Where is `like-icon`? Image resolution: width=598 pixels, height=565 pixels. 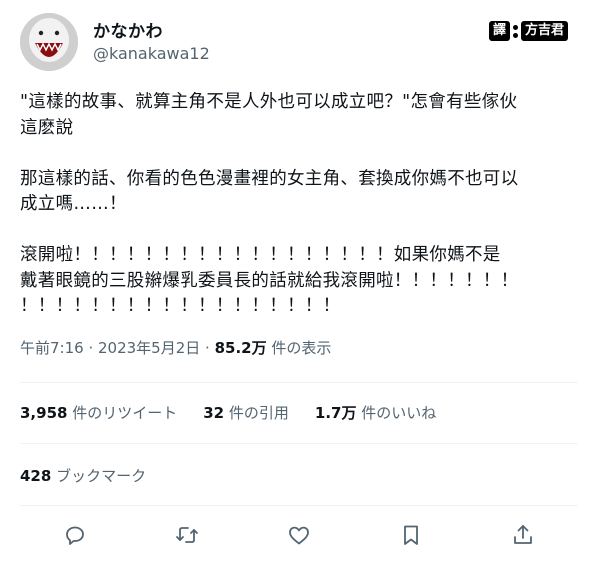 like-icon is located at coordinates (299, 535).